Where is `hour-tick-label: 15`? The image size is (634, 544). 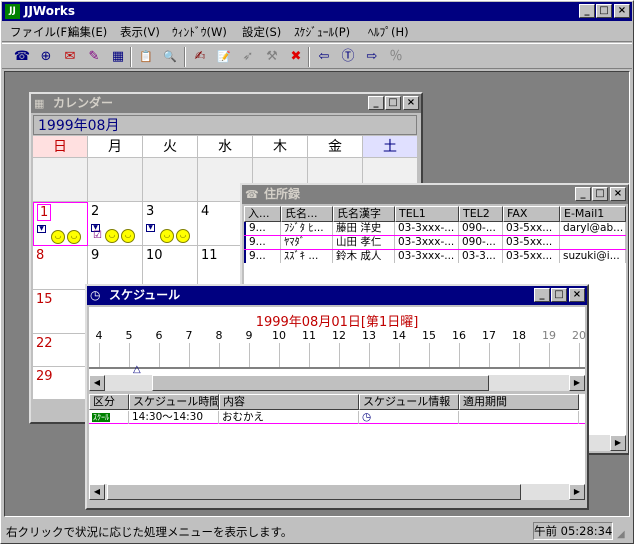 hour-tick-label: 15 is located at coordinates (429, 335).